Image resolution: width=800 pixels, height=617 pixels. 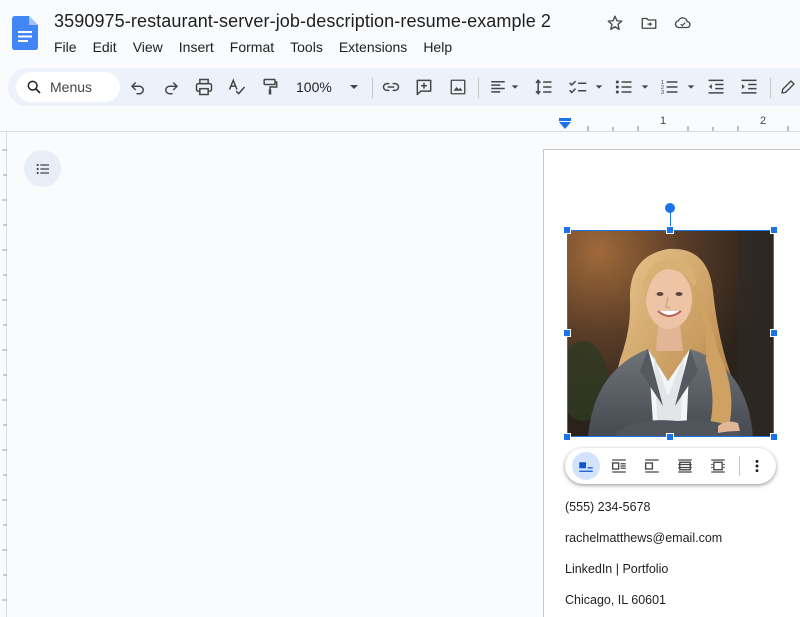 What do you see at coordinates (607, 507) in the screenshot?
I see `contact-phone: (555) 234-5678` at bounding box center [607, 507].